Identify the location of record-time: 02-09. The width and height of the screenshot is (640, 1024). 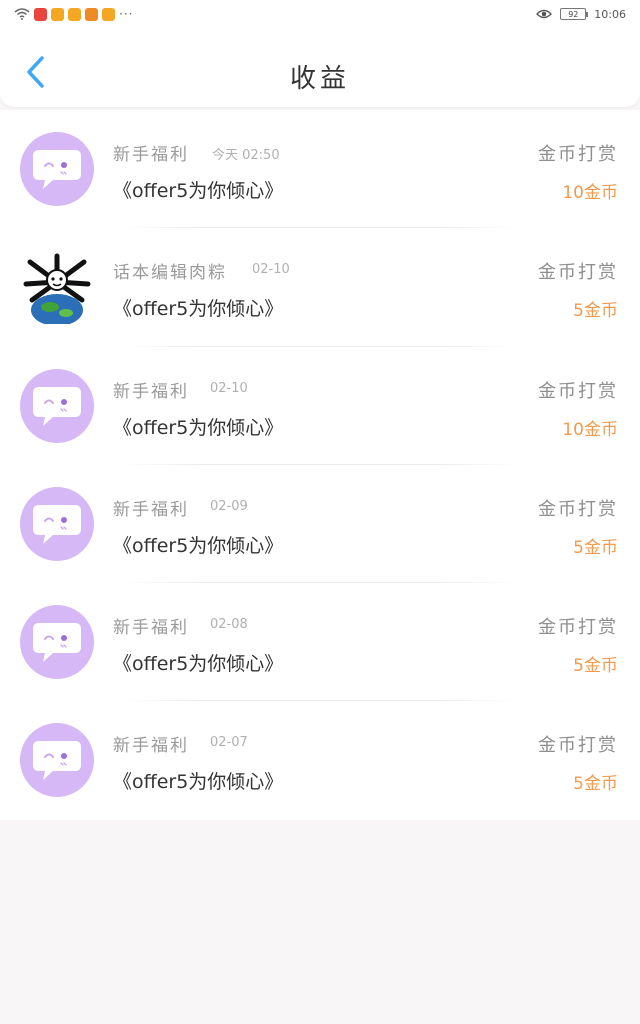
(229, 506).